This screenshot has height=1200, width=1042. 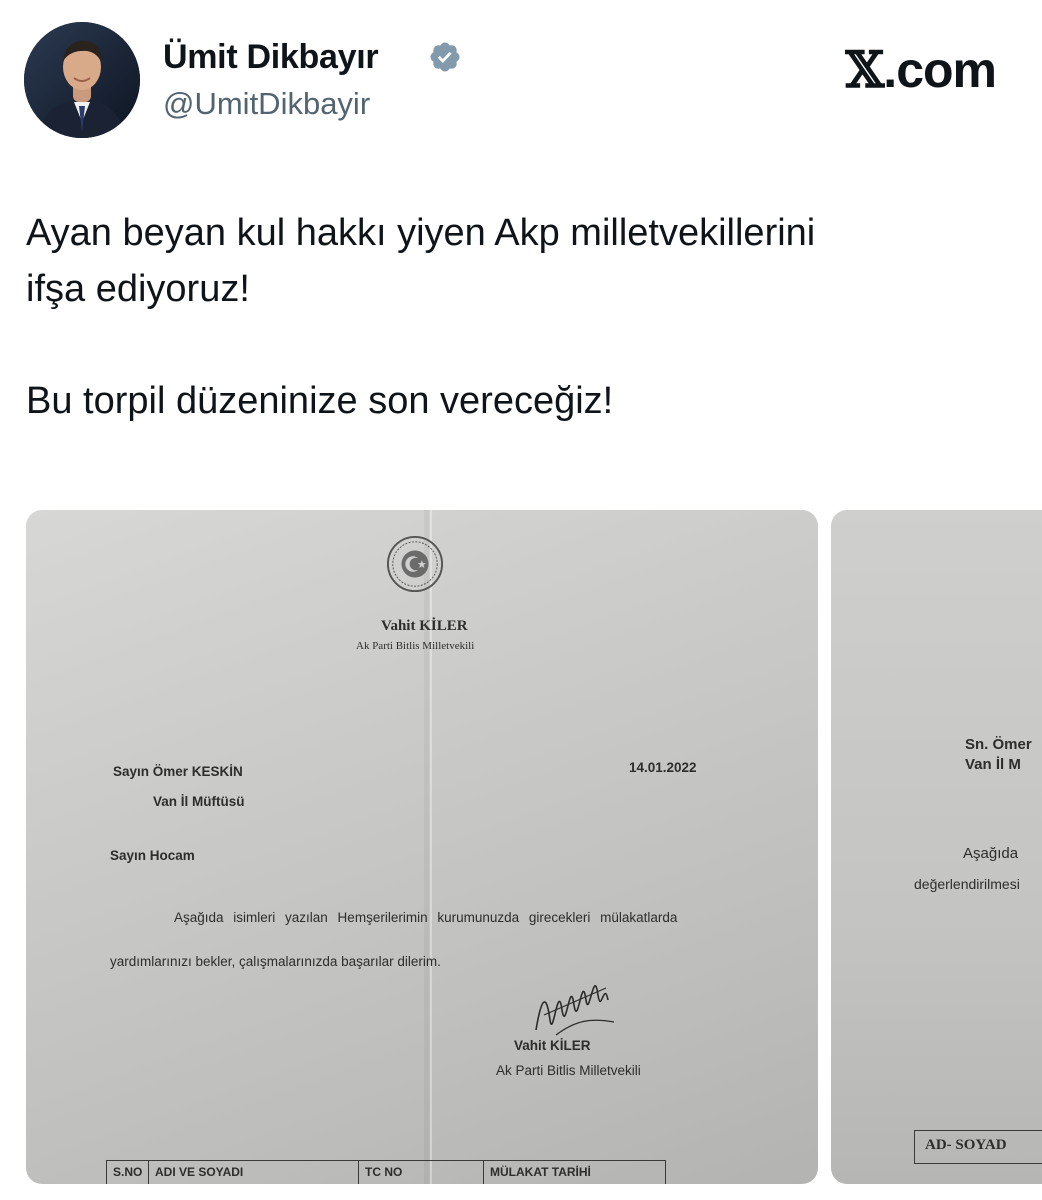 I want to click on verified-badge-icon, so click(x=445, y=57).